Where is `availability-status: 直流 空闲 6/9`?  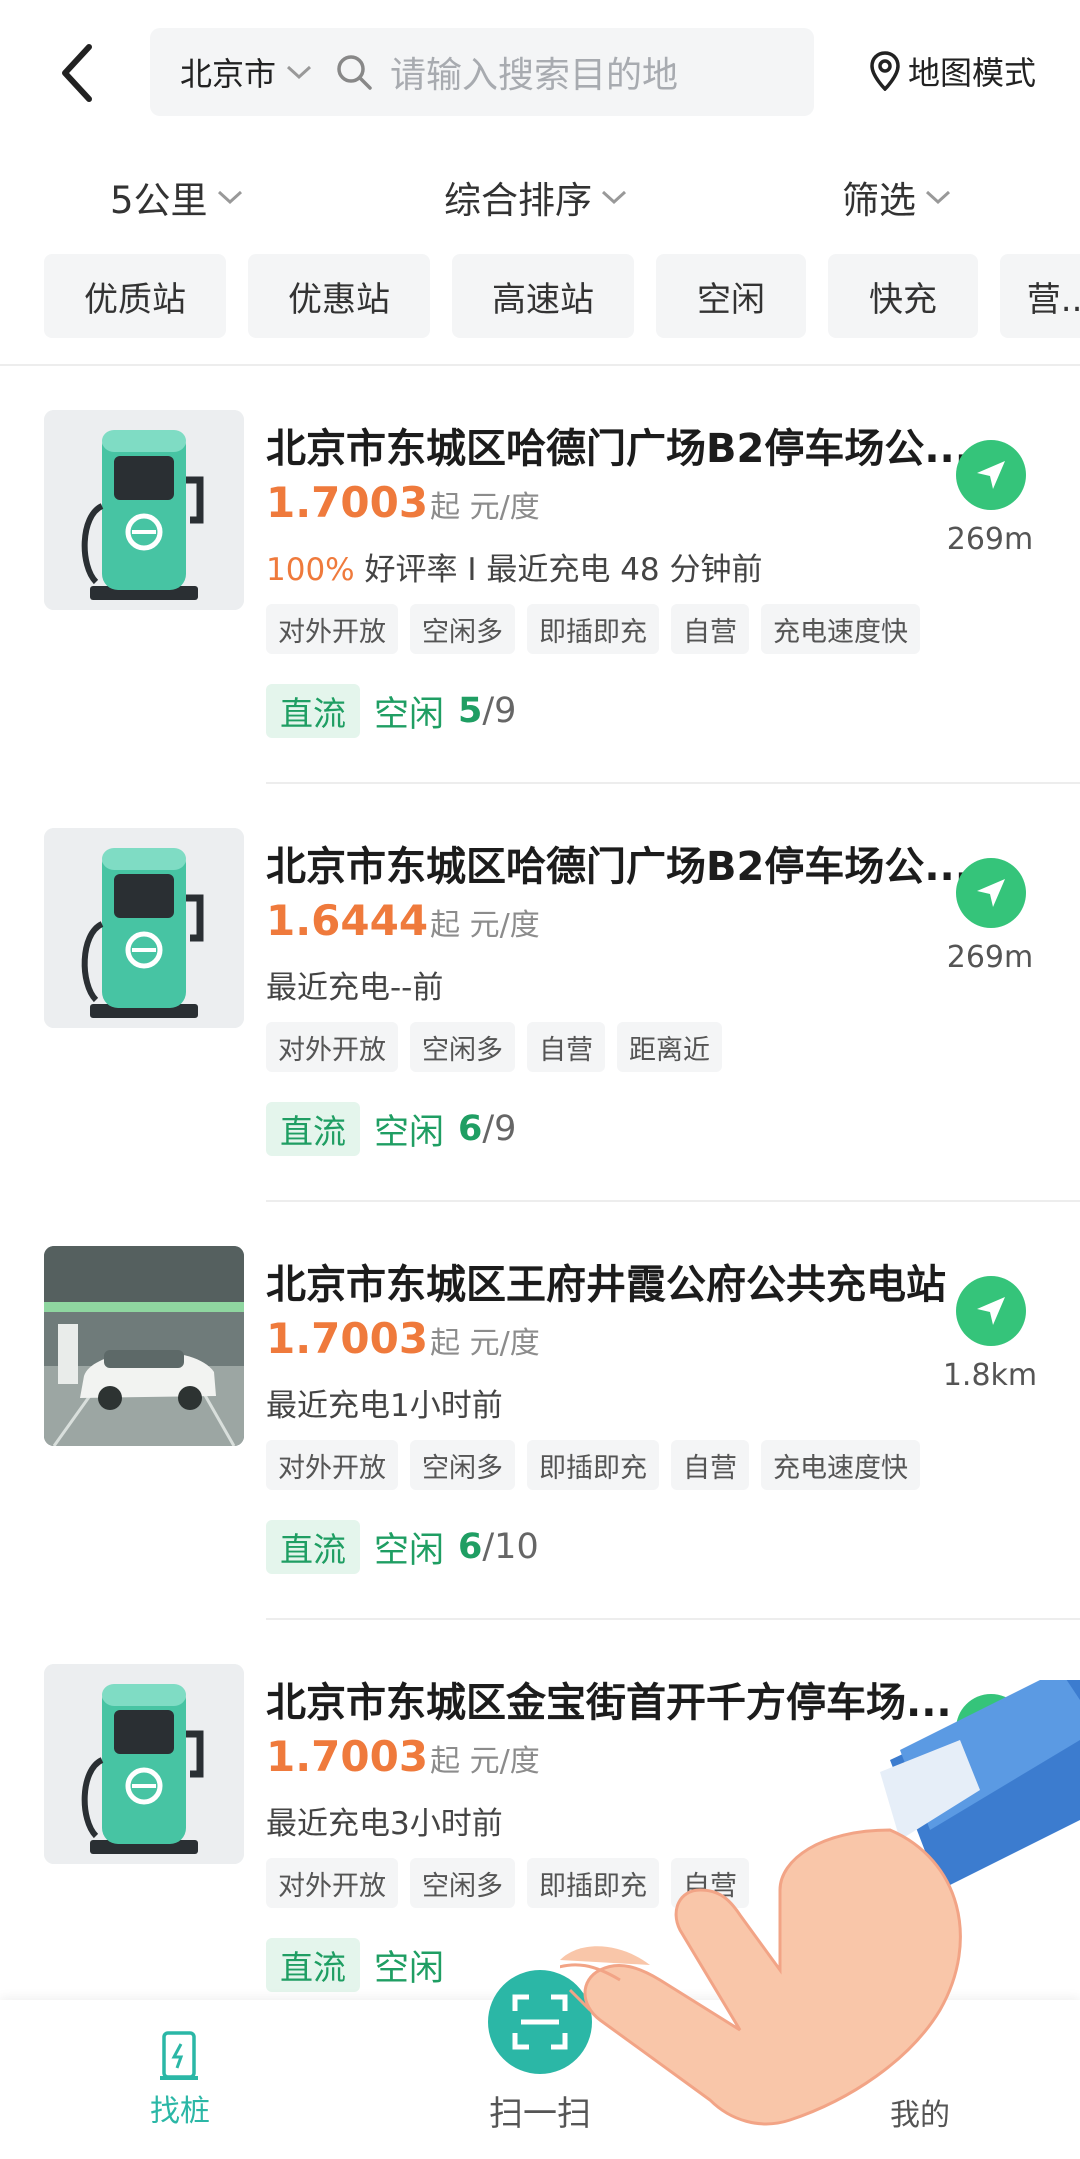 availability-status: 直流 空闲 6/9 is located at coordinates (391, 1129).